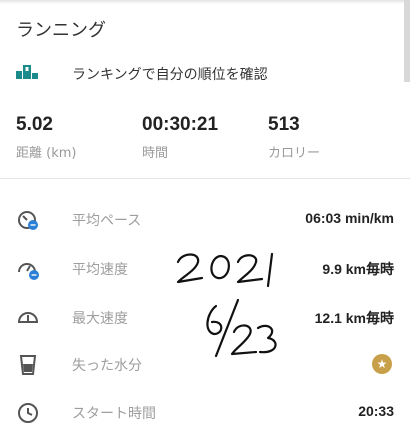 Image resolution: width=410 pixels, height=440 pixels. I want to click on lost-water-label: 失った水分, so click(107, 366).